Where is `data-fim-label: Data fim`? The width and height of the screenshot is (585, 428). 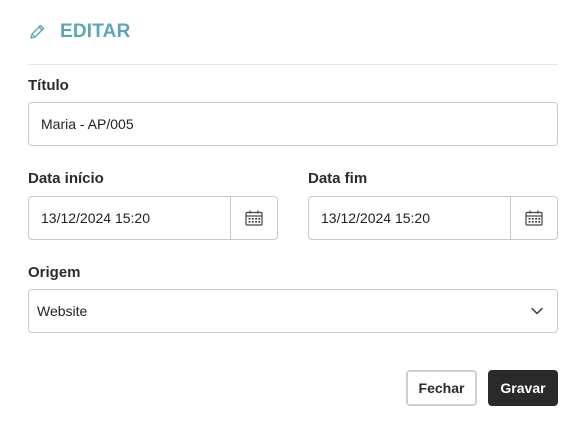 data-fim-label: Data fim is located at coordinates (338, 178).